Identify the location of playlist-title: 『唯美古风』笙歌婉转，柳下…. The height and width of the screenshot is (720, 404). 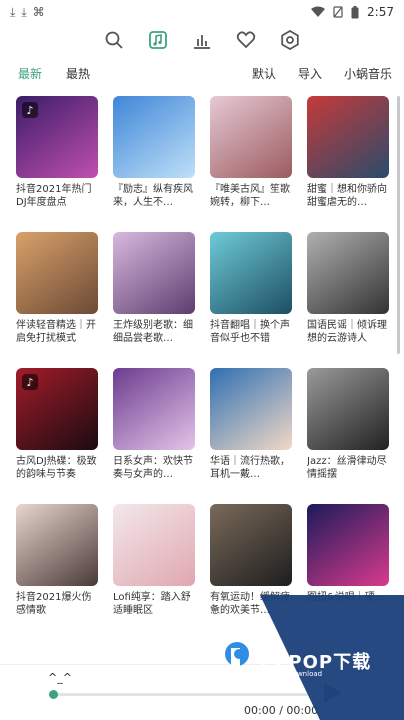
(250, 196).